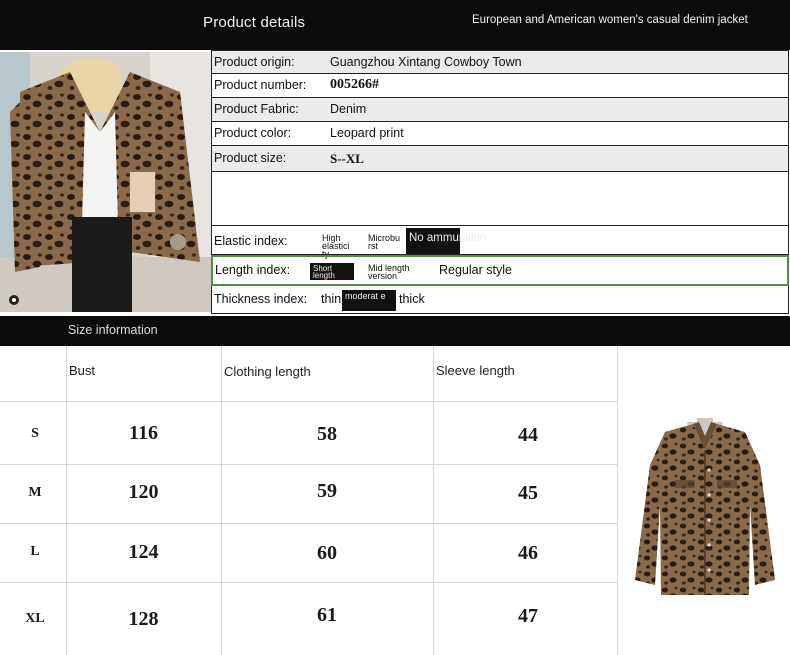 The width and height of the screenshot is (790, 655). I want to click on length-short-chip: Short length, so click(332, 271).